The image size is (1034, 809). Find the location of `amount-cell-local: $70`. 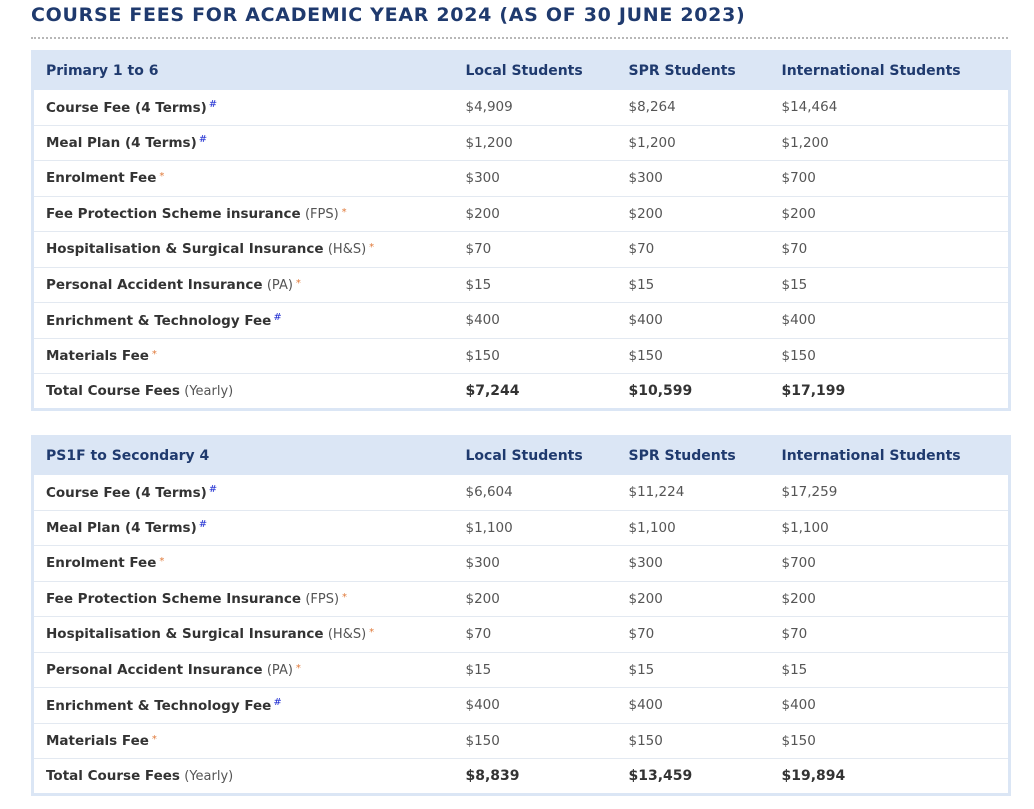

amount-cell-local: $70 is located at coordinates (535, 250).